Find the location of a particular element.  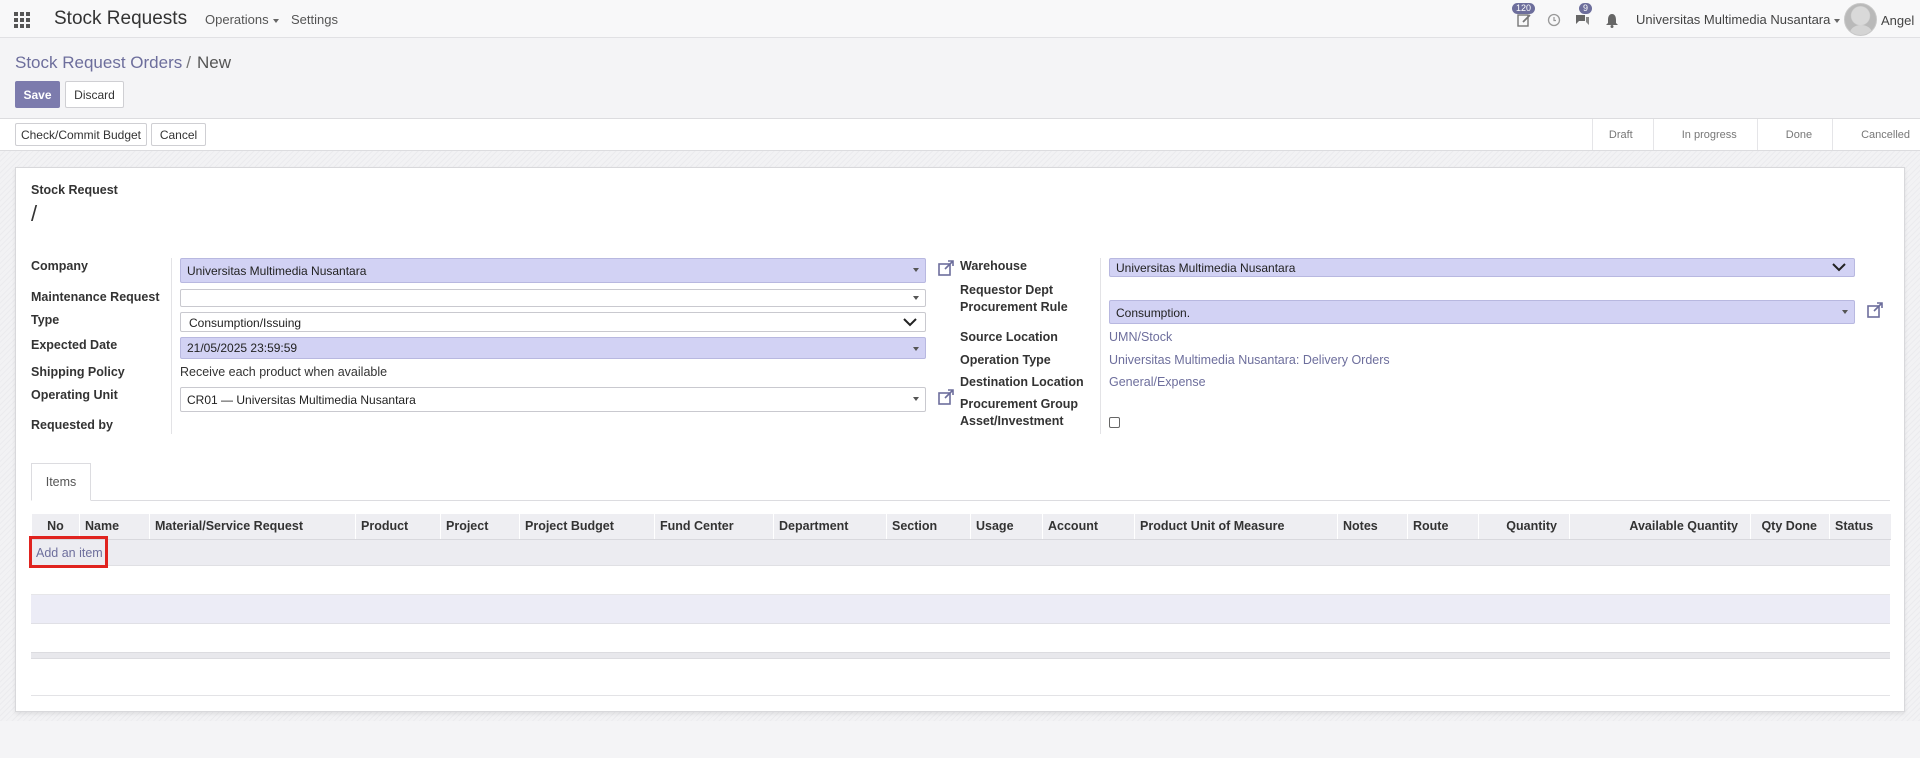

type-select: Consumption/Issuing is located at coordinates (553, 322).